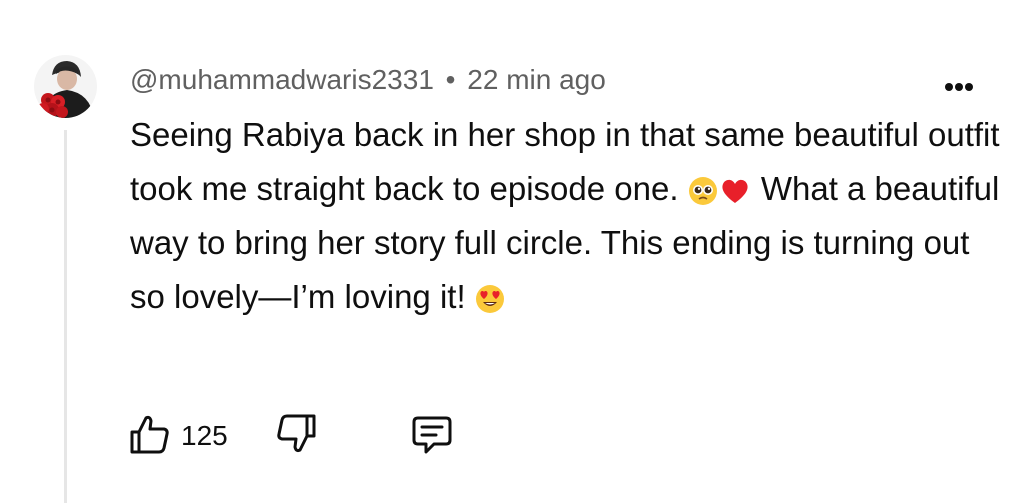 This screenshot has height=503, width=1024. Describe the element at coordinates (735, 191) in the screenshot. I see `red-heart-emoji` at that location.